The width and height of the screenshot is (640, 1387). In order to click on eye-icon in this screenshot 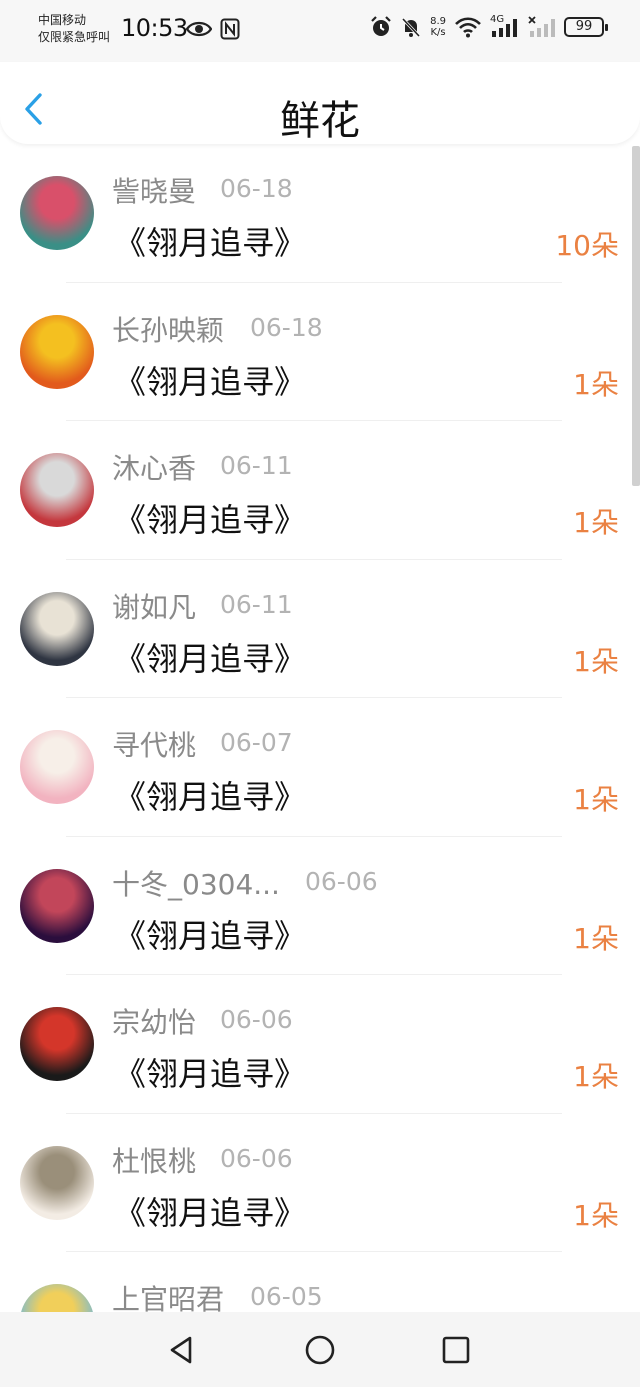, I will do `click(199, 29)`.